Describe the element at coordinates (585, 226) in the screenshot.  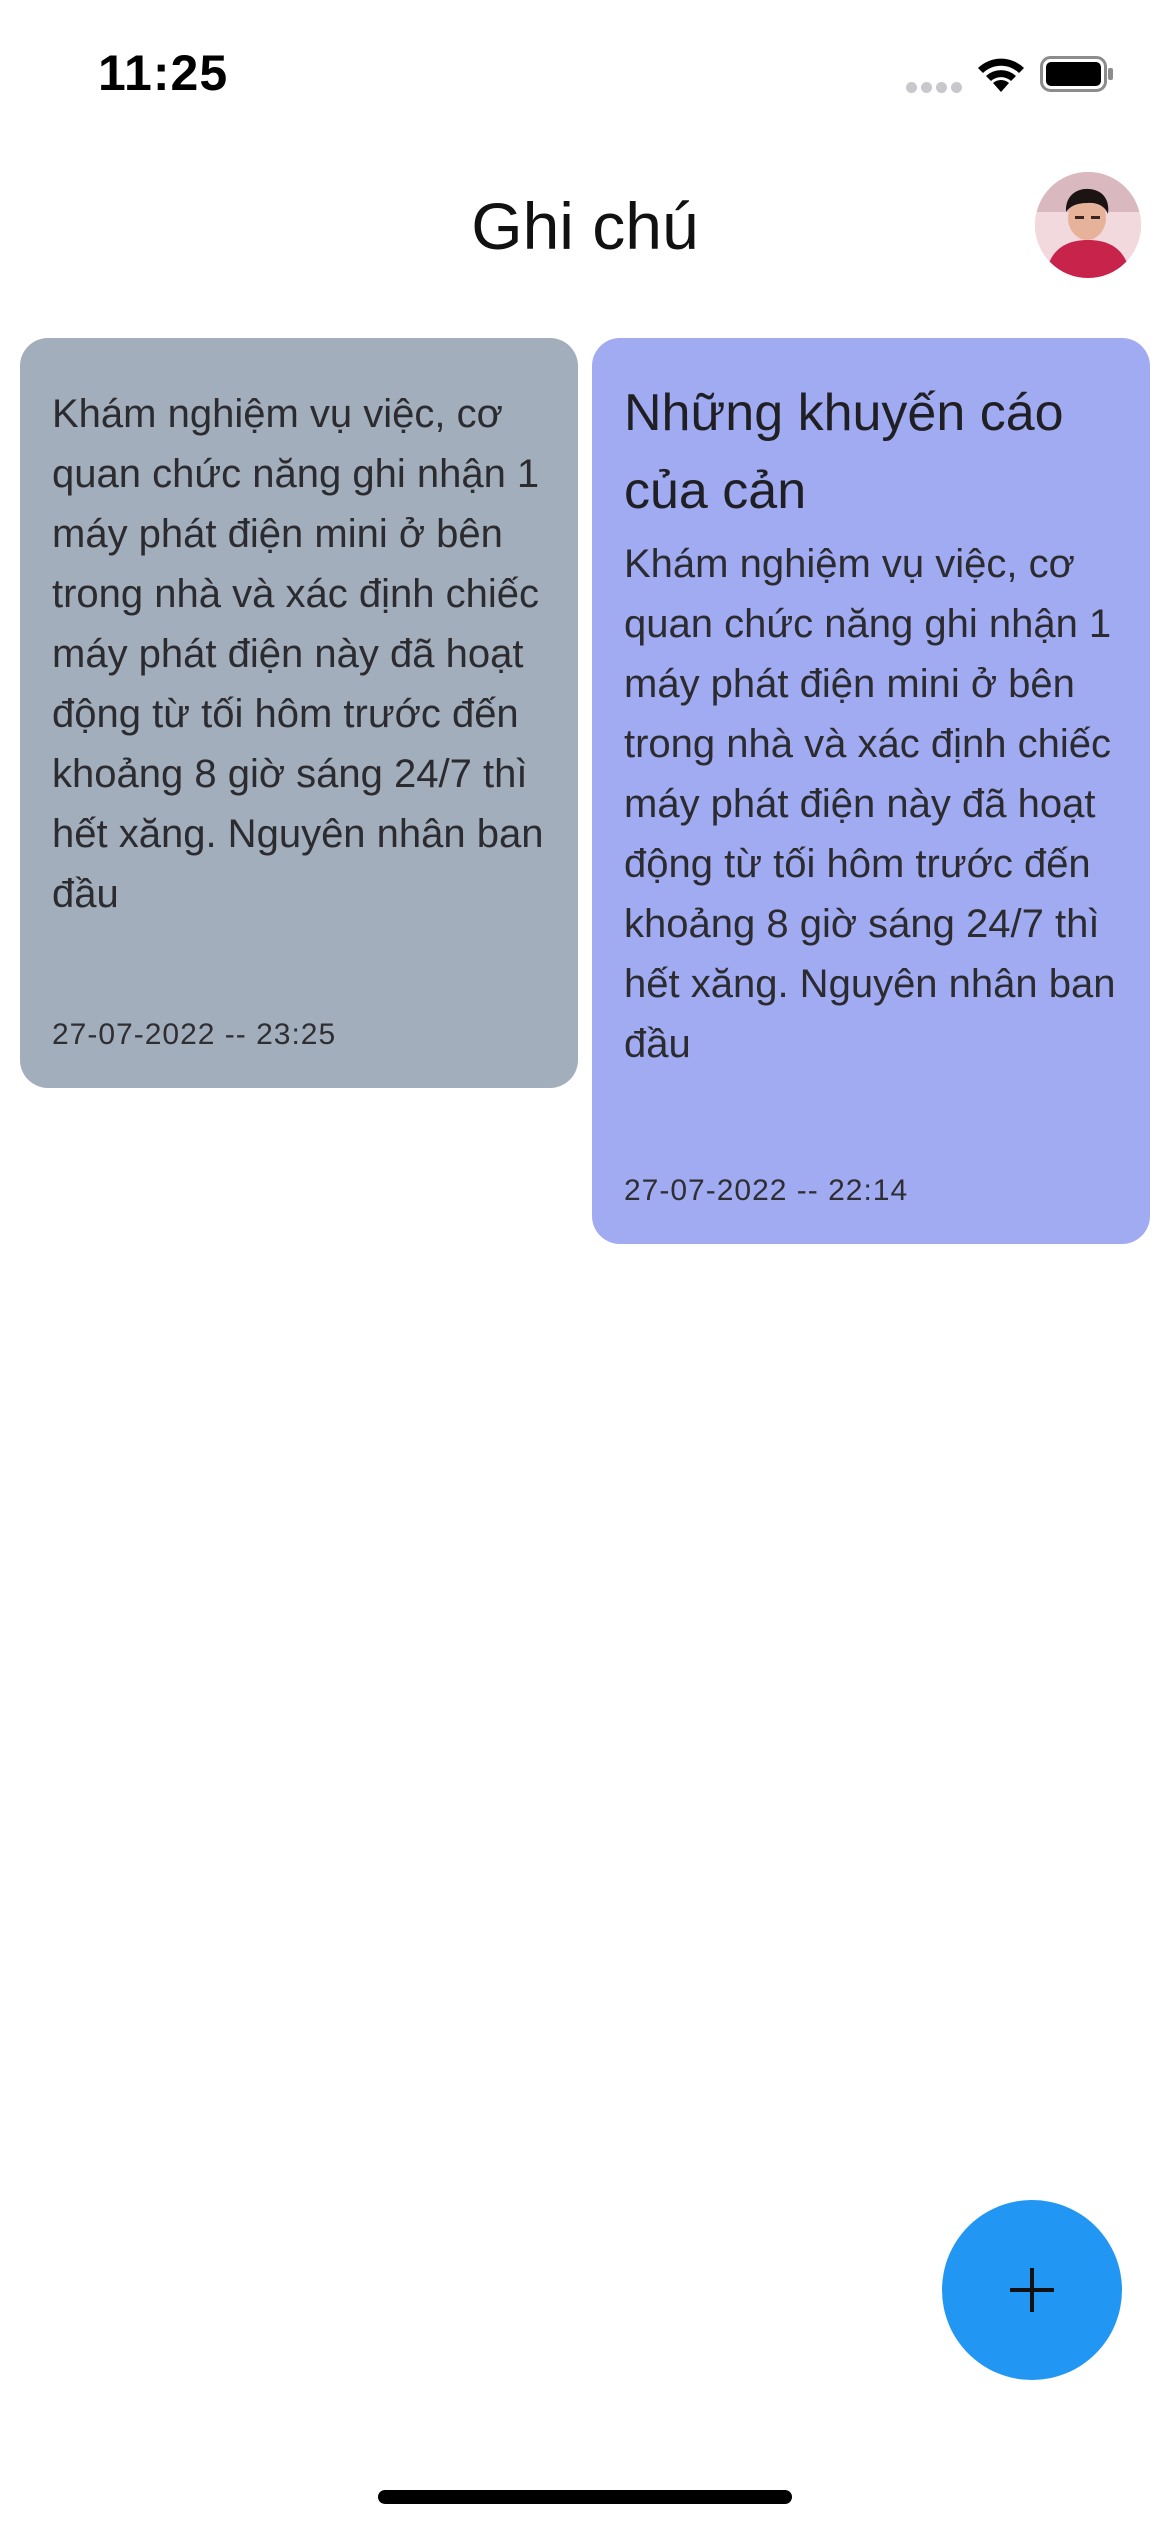
I see `page-title: Ghi chú` at that location.